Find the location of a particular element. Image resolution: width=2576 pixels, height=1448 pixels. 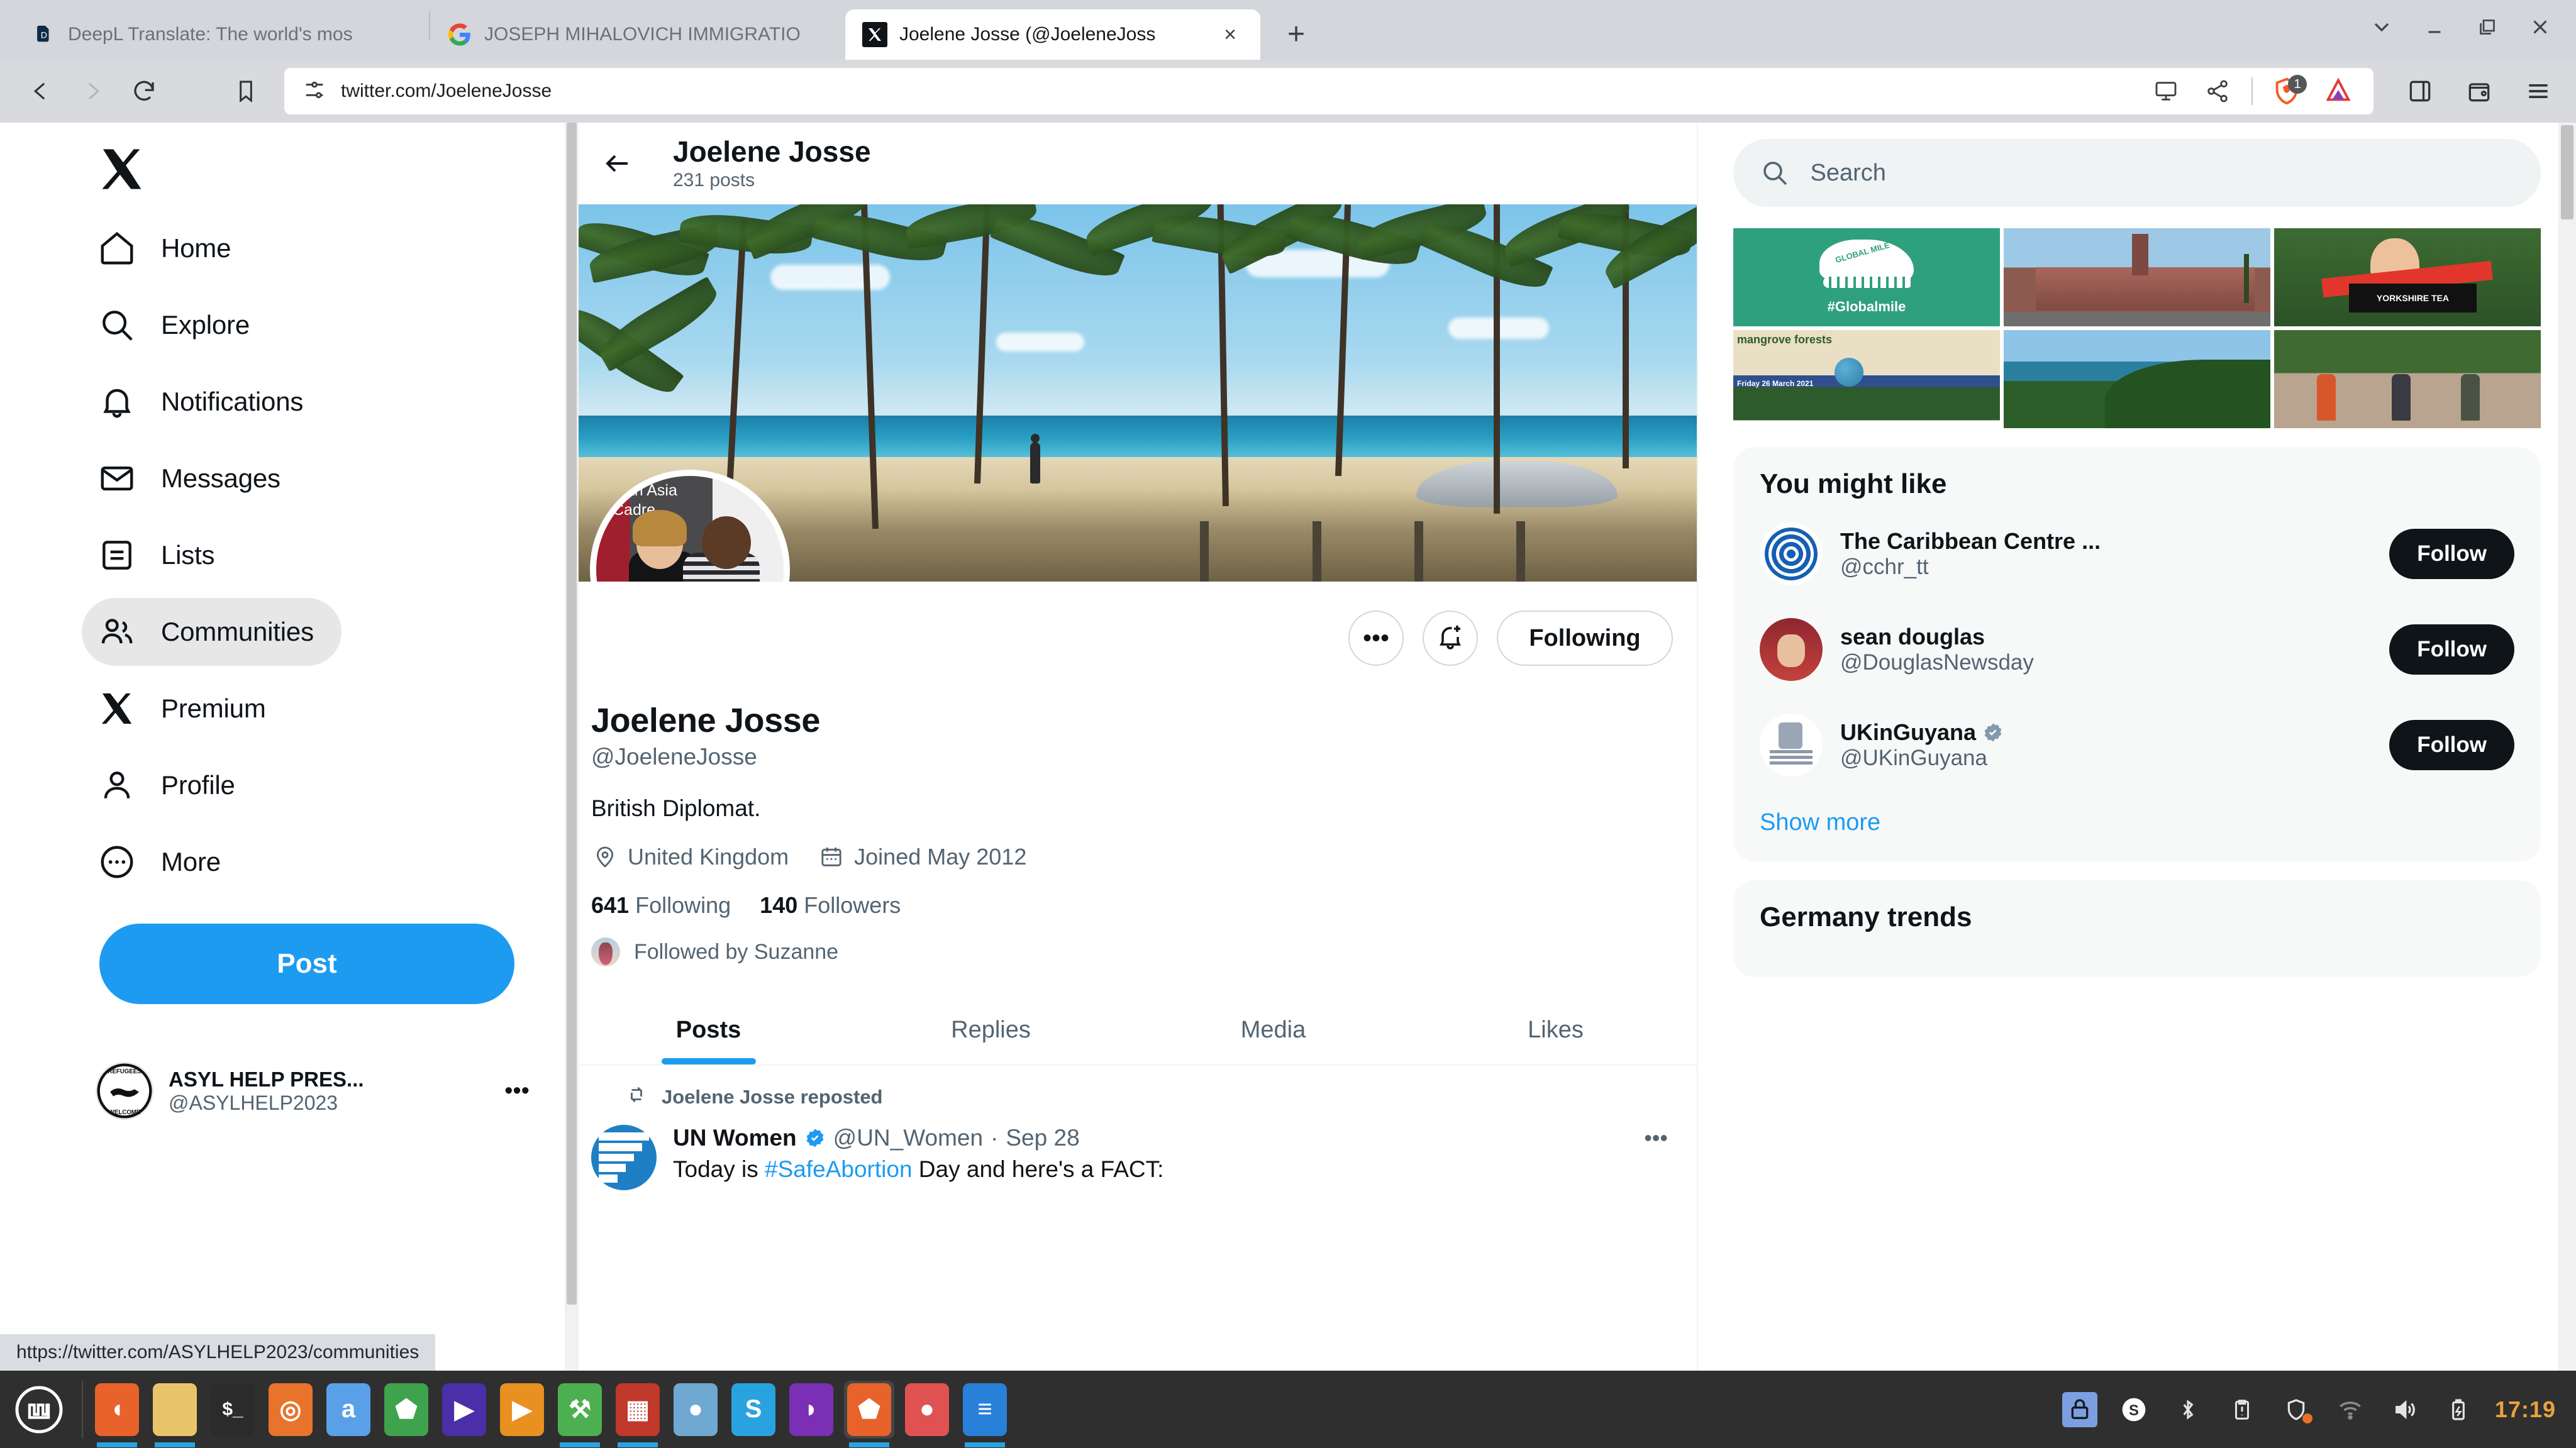

notify-button is located at coordinates (1450, 638).